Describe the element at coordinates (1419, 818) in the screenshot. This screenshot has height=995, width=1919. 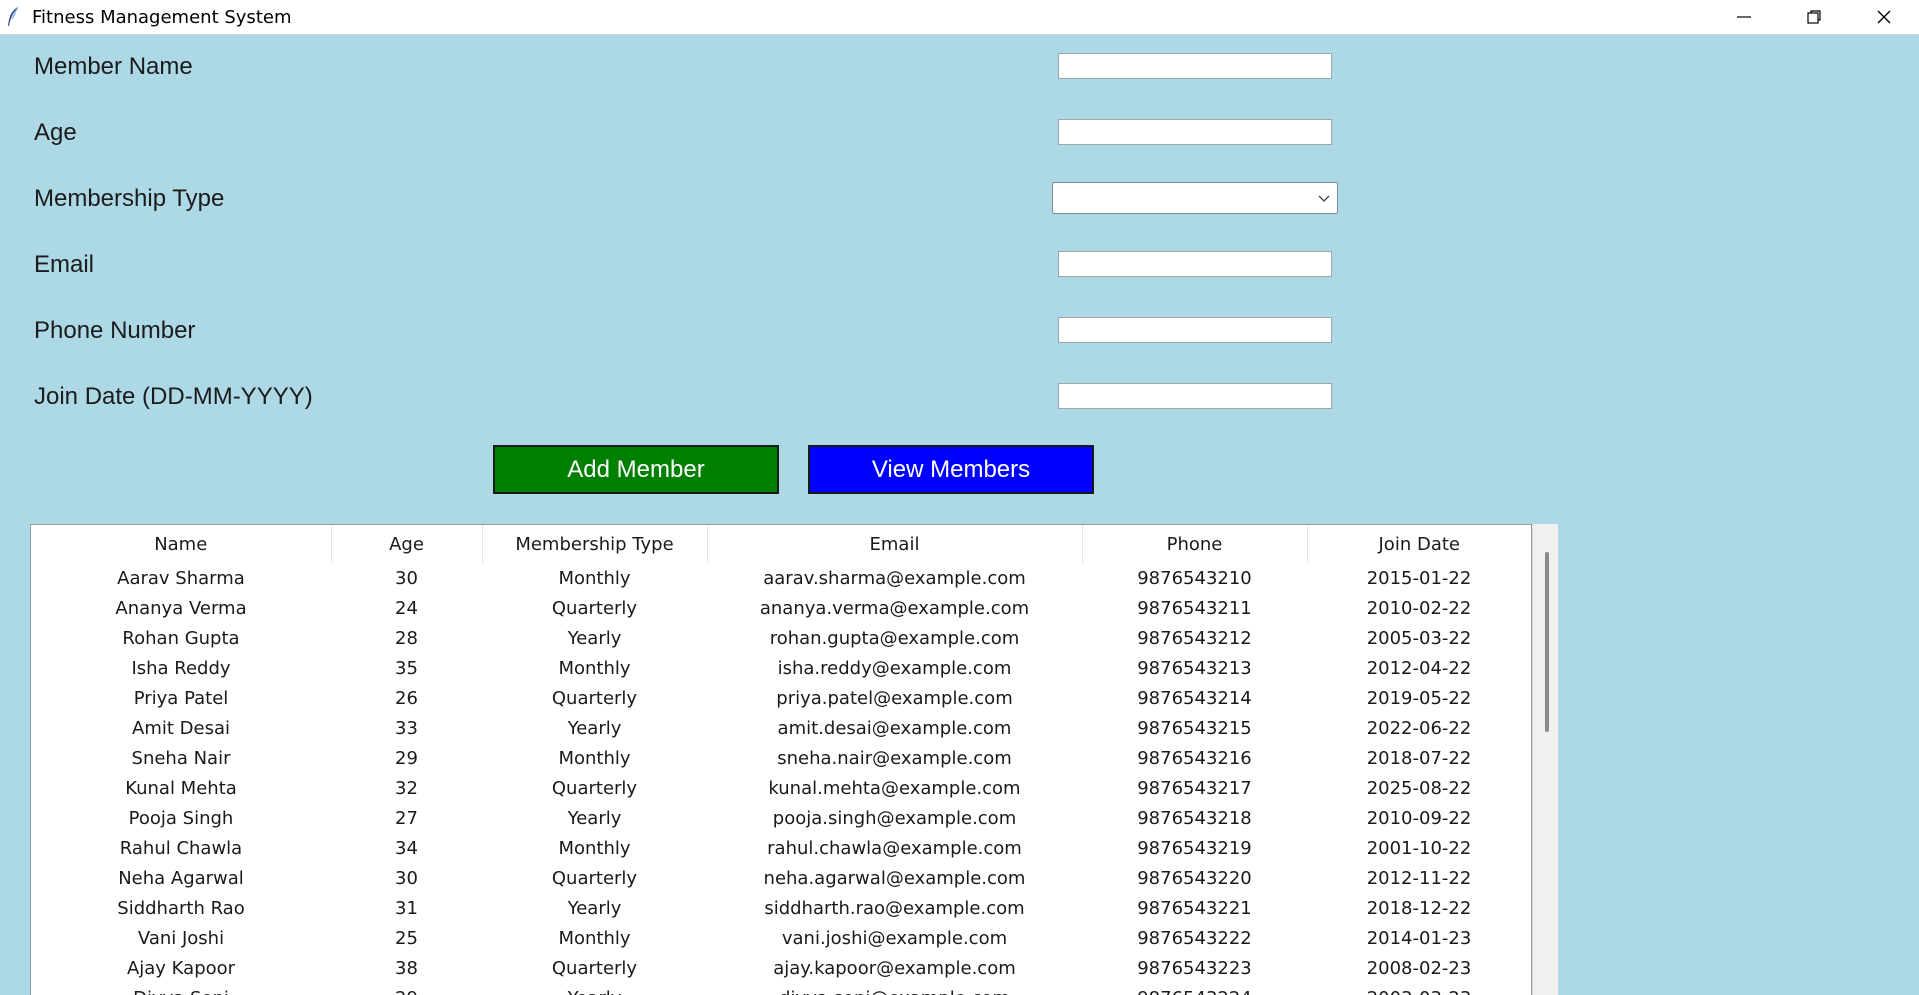
I see `cell-join-date: 2010-09-22` at that location.